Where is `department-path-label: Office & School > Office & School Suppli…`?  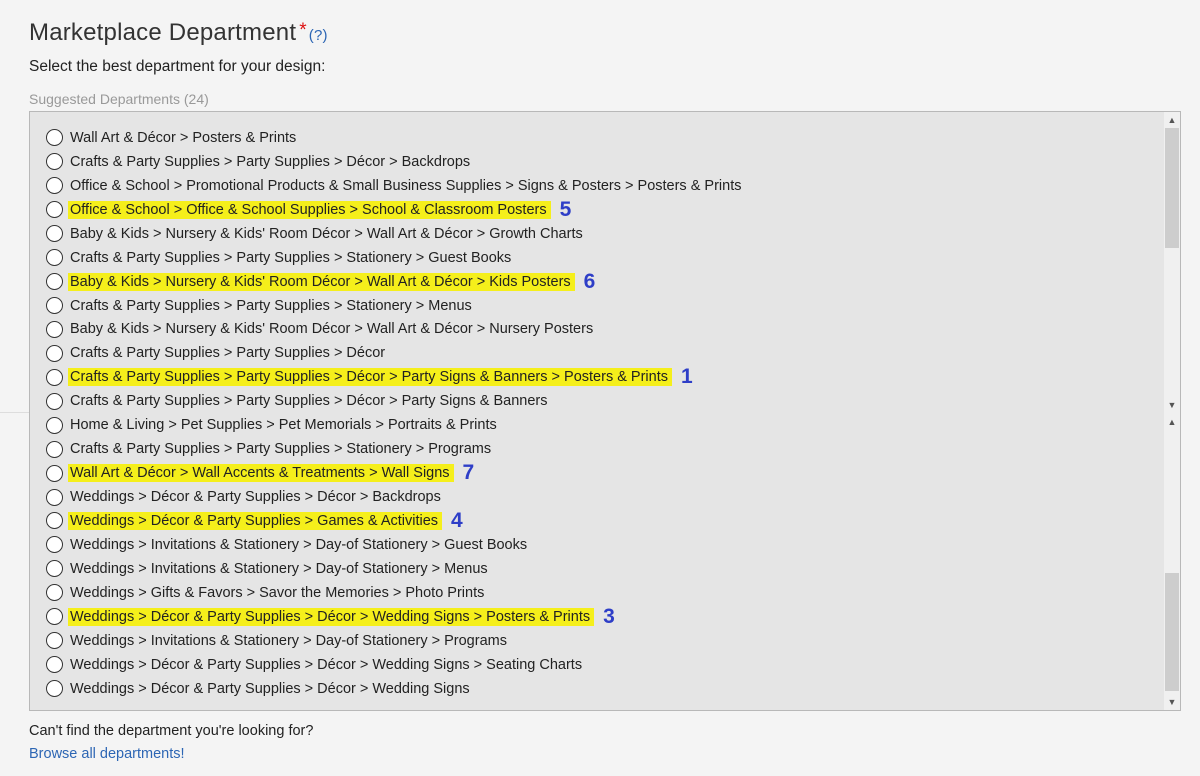 department-path-label: Office & School > Office & School Suppli… is located at coordinates (309, 209).